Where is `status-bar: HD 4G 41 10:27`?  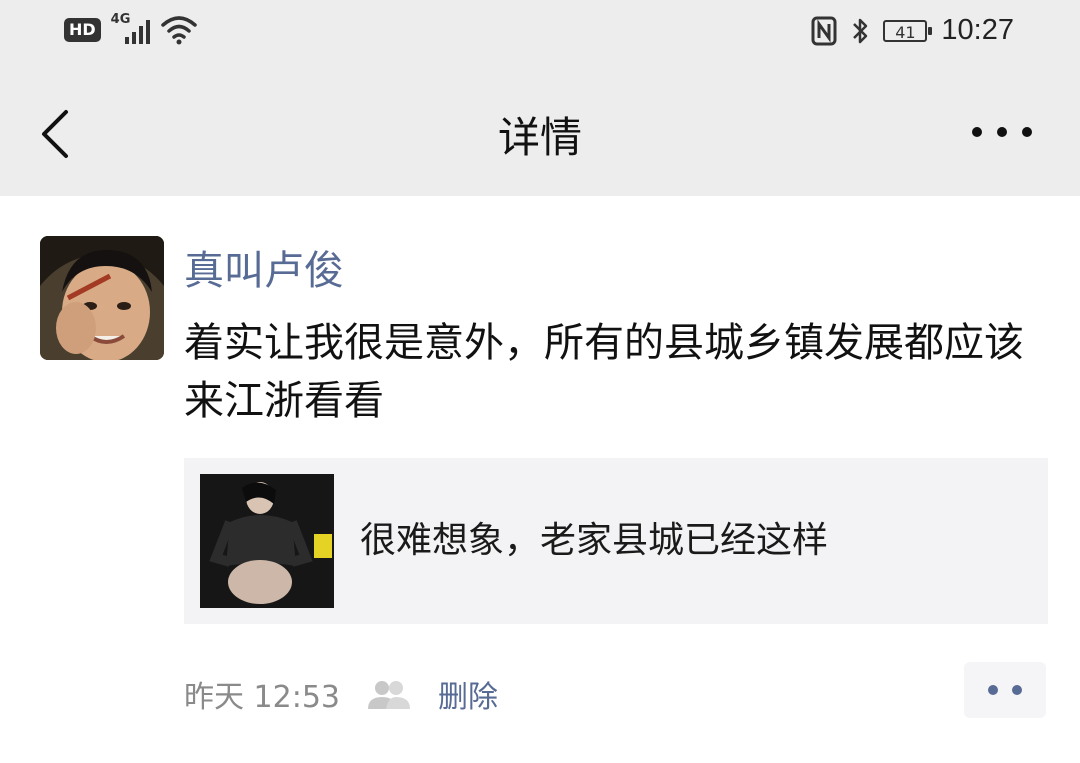
status-bar: HD 4G 41 10:27 is located at coordinates (540, 36).